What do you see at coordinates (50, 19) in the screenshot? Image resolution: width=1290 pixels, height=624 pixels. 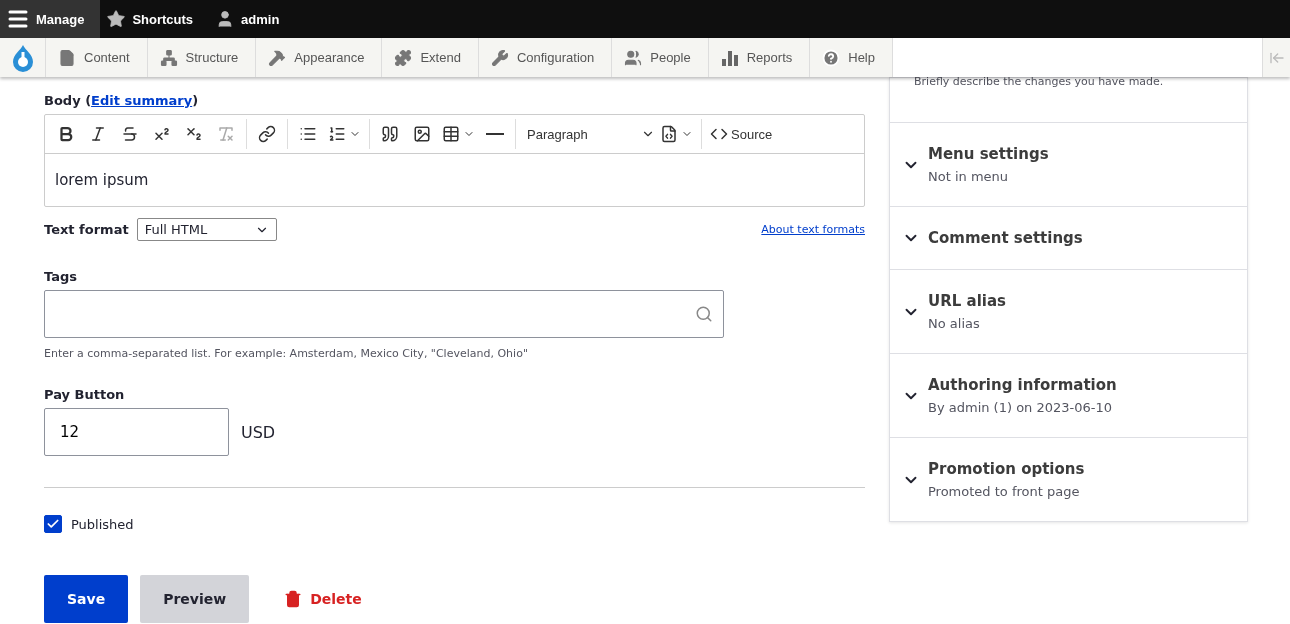 I see `toolbar-tab: Manage` at bounding box center [50, 19].